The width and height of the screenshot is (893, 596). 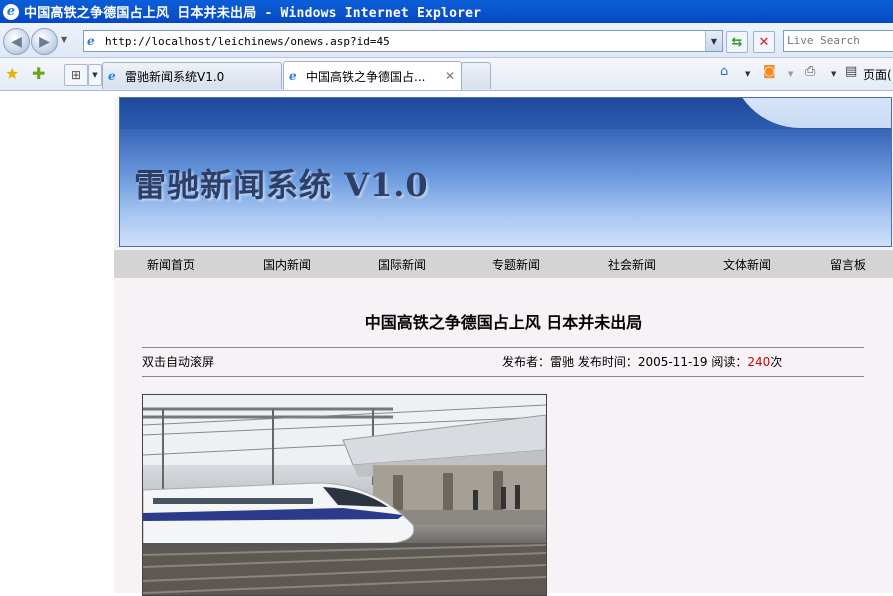 I want to click on read-count: 240, so click(x=759, y=362).